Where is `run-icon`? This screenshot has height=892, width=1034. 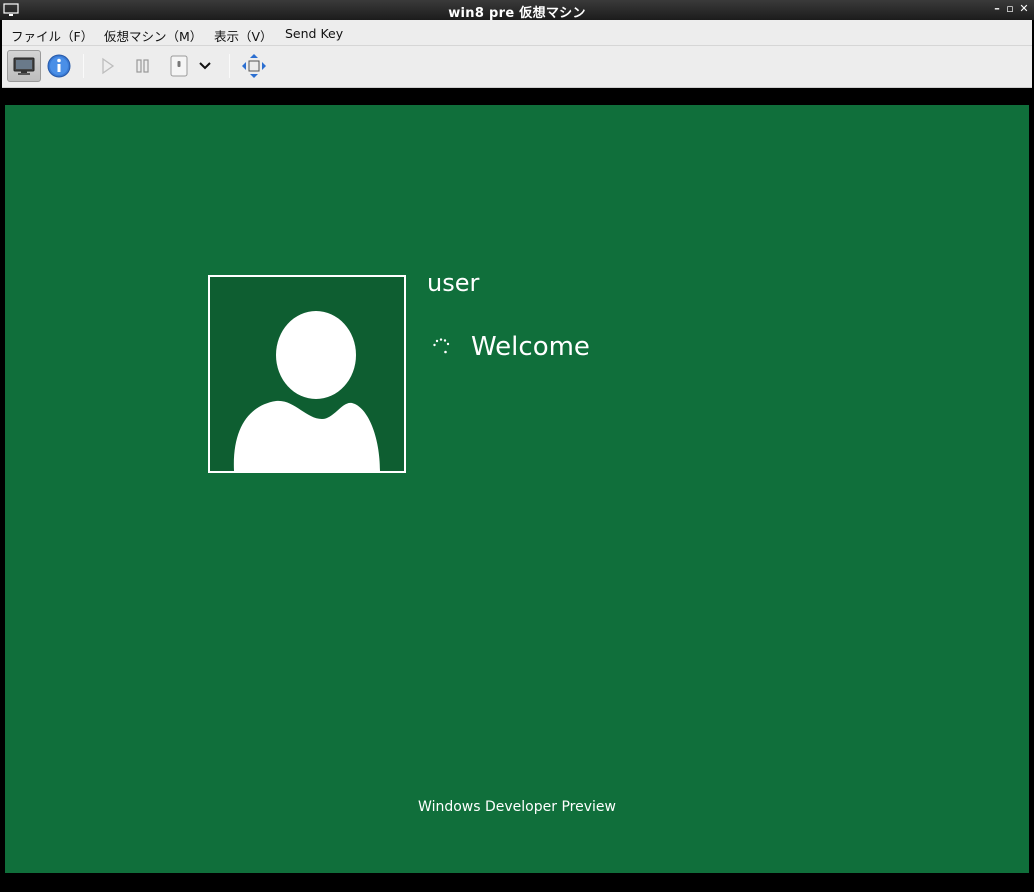 run-icon is located at coordinates (108, 66).